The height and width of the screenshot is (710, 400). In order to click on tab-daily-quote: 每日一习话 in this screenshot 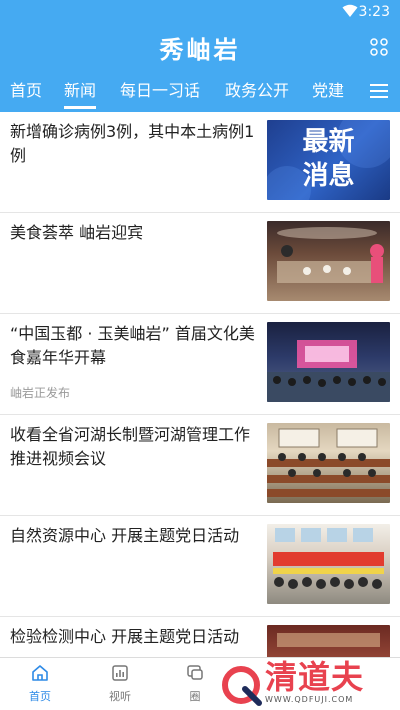, I will do `click(160, 91)`.